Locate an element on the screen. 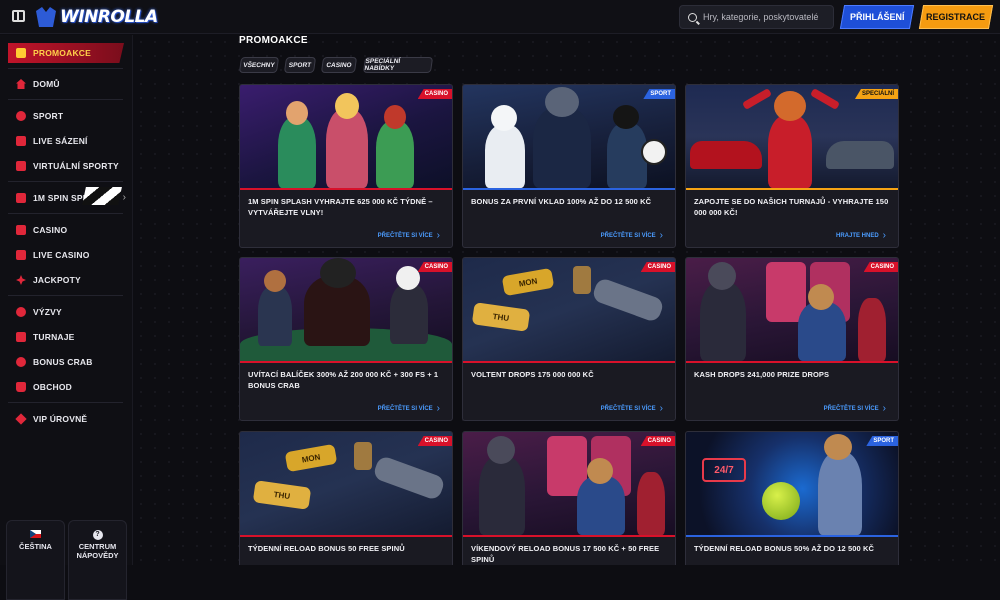 This screenshot has height=600, width=1000. gift-icon is located at coordinates (21, 53).